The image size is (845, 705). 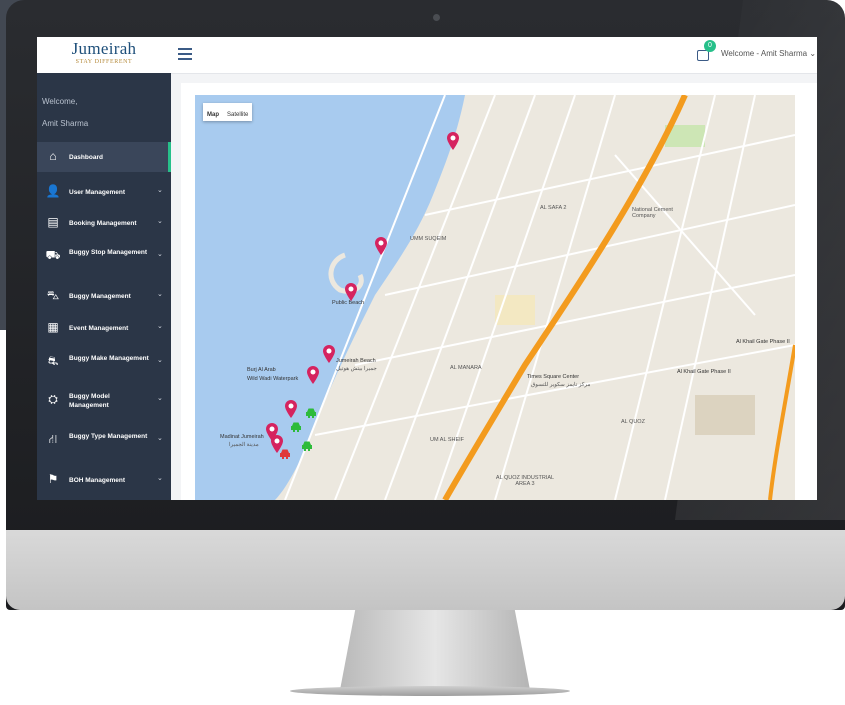 What do you see at coordinates (65, 123) in the screenshot?
I see `sidebar-user-name: Amit Sharma` at bounding box center [65, 123].